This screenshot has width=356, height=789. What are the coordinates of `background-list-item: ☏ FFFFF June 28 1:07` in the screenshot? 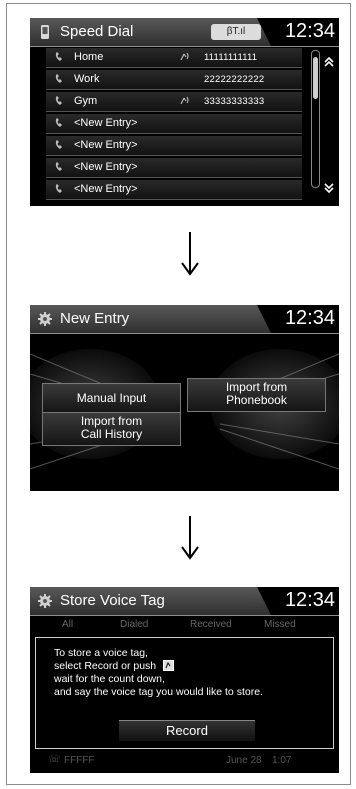 It's located at (182, 762).